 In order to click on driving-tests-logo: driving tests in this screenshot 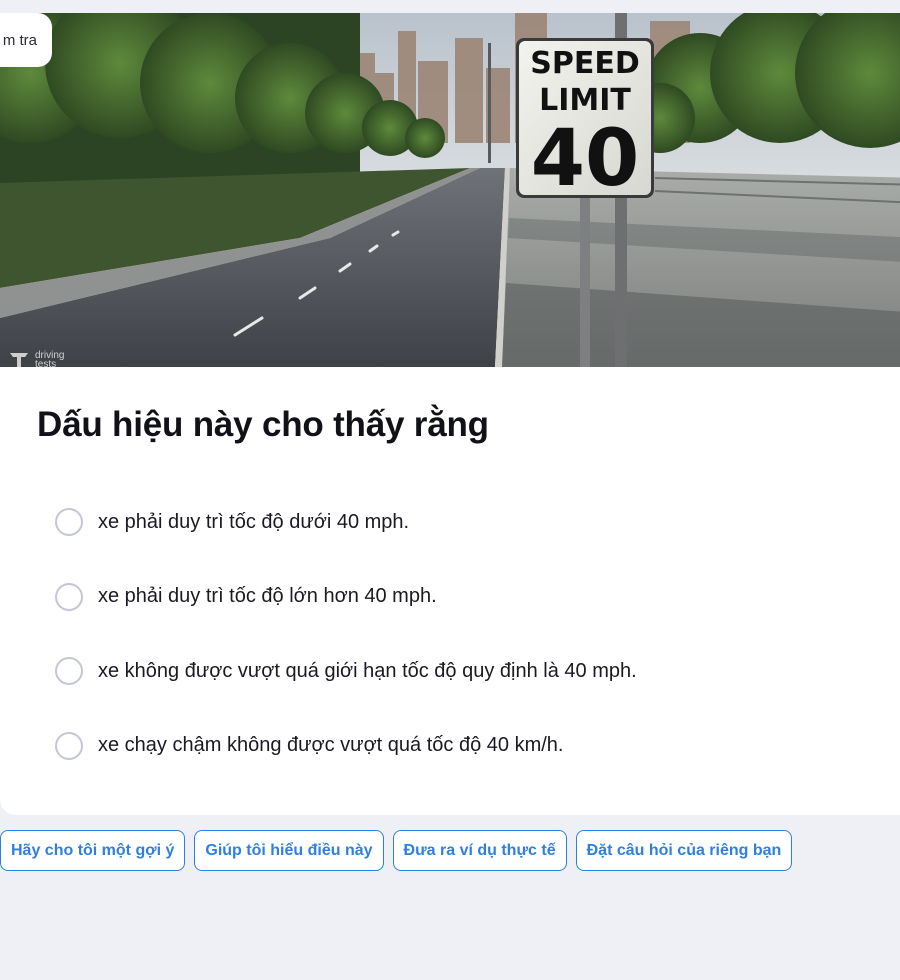, I will do `click(40, 358)`.